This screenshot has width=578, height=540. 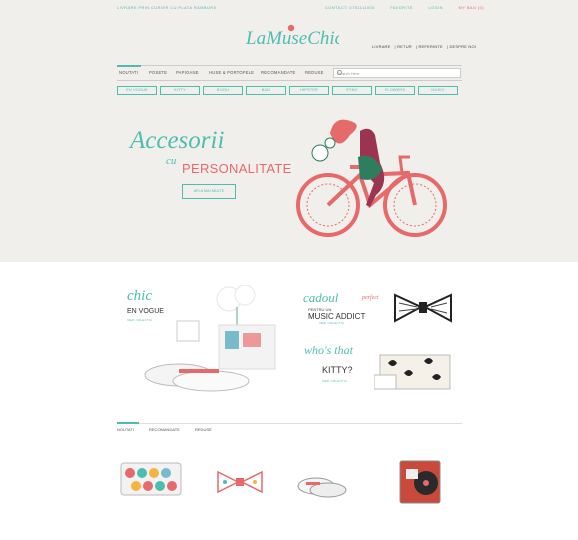 What do you see at coordinates (164, 429) in the screenshot?
I see `tab-recomandate: RECOMANDATE` at bounding box center [164, 429].